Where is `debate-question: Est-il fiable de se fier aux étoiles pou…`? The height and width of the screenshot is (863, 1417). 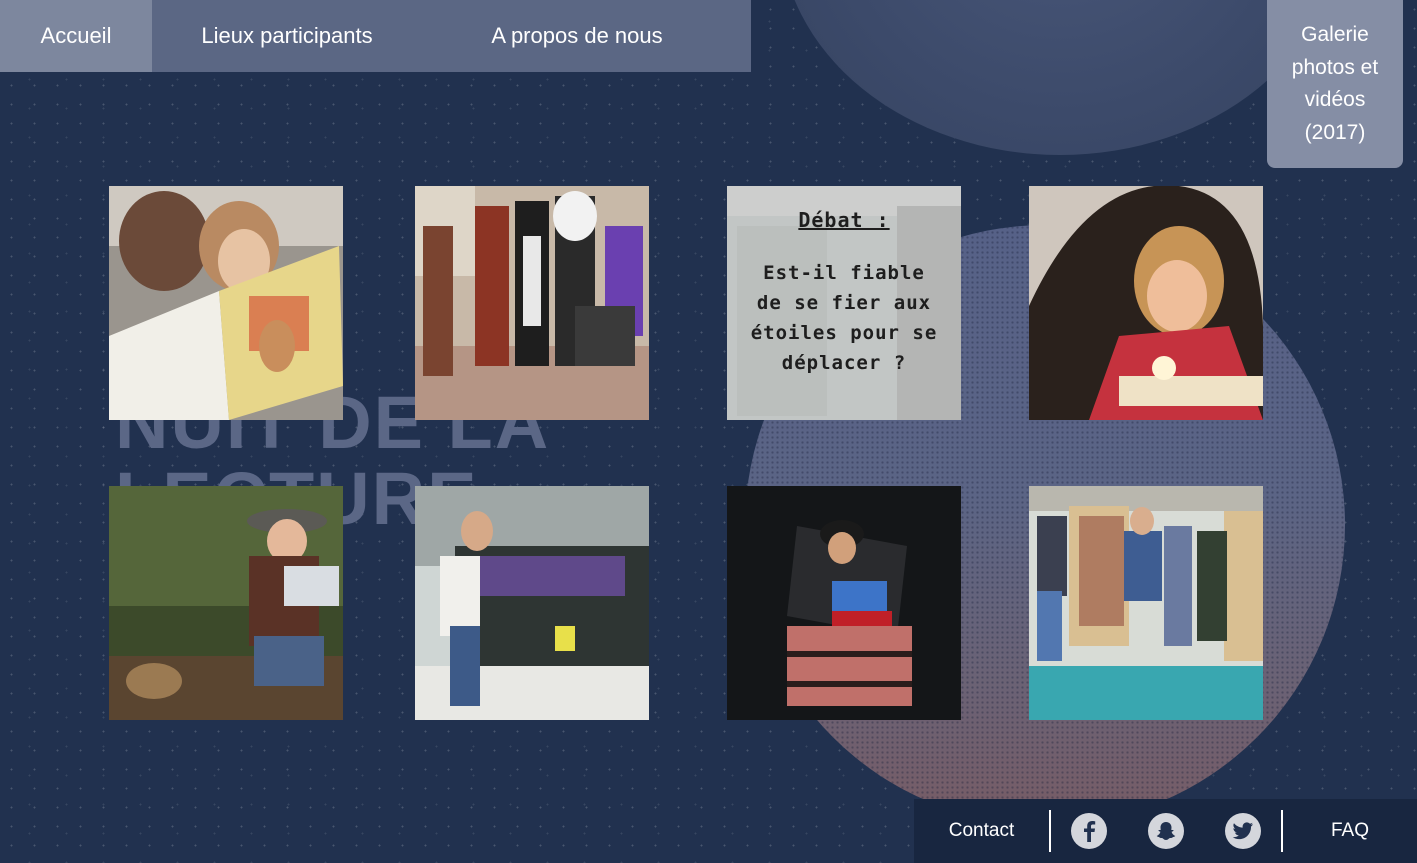 debate-question: Est-il fiable de se fier aux étoiles pou… is located at coordinates (844, 318).